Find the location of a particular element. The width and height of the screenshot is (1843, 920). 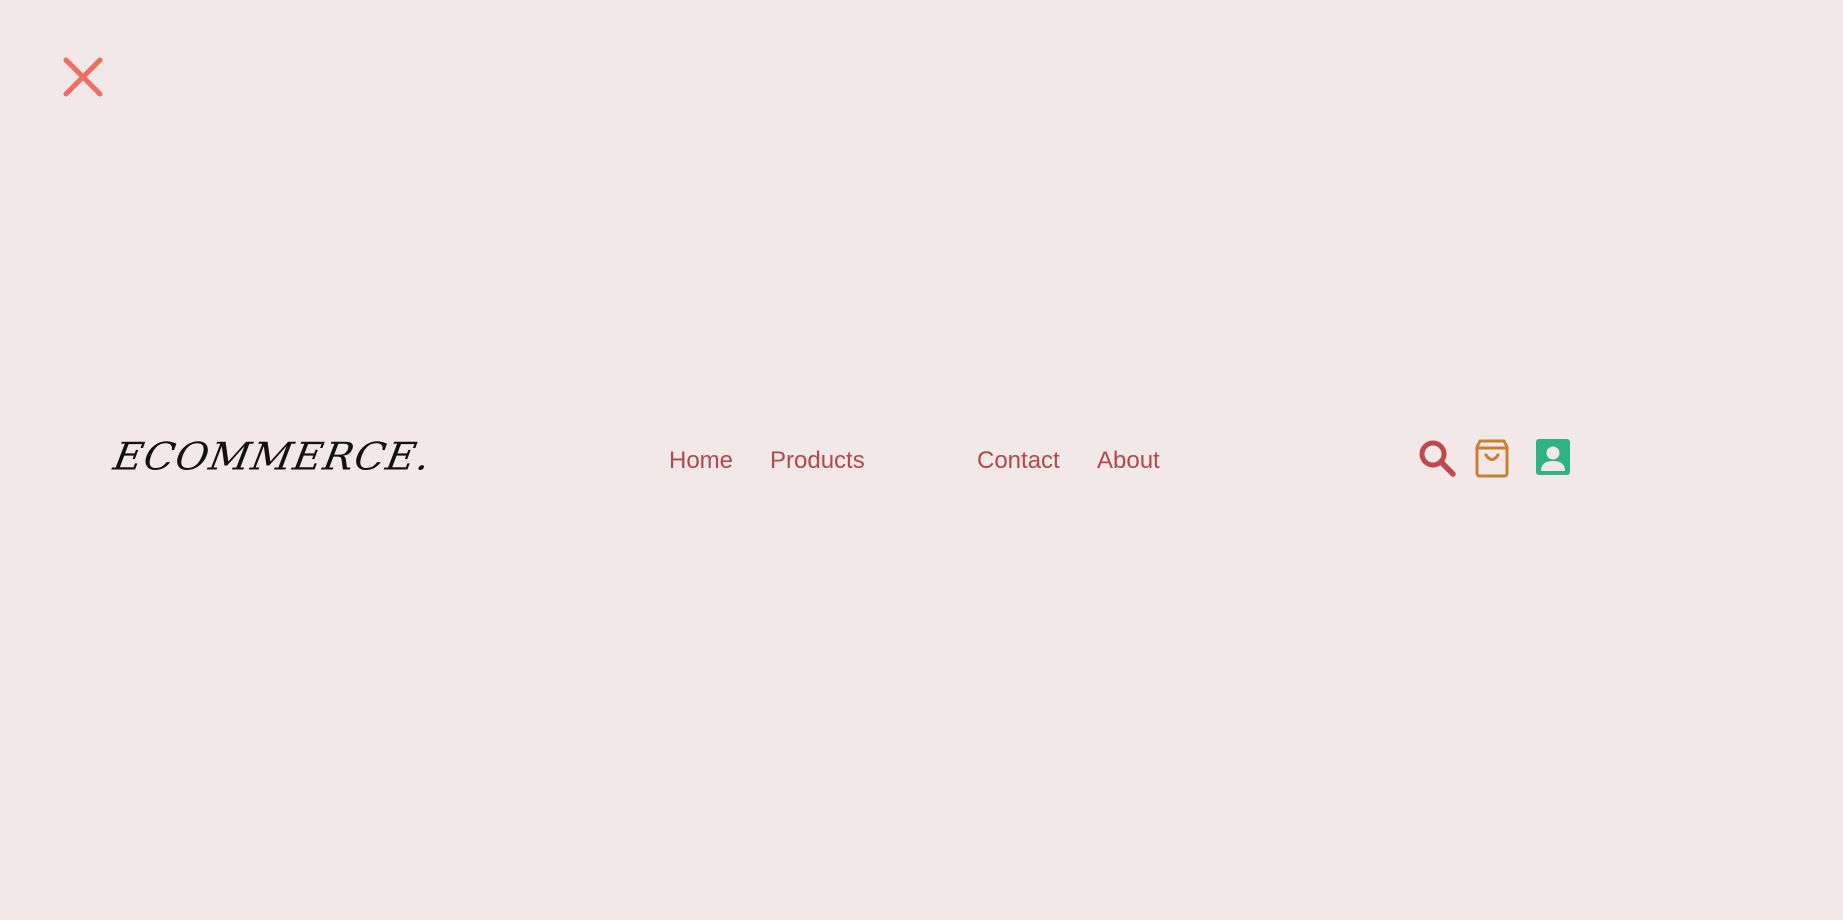

shopping-bag-icon is located at coordinates (1492, 458).